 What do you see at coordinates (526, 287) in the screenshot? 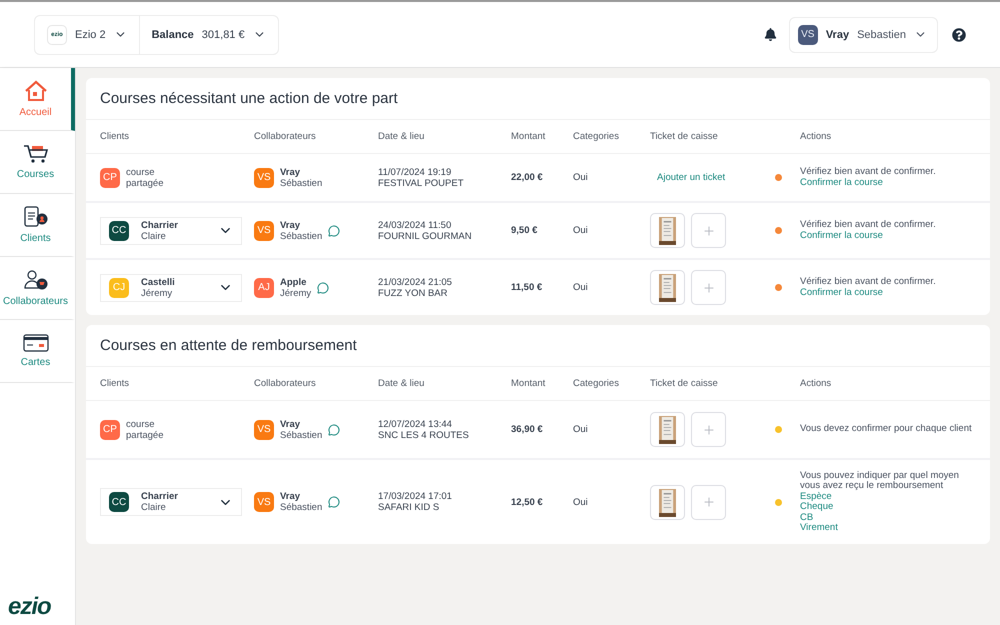
I see `amount-text: 11,50 €` at bounding box center [526, 287].